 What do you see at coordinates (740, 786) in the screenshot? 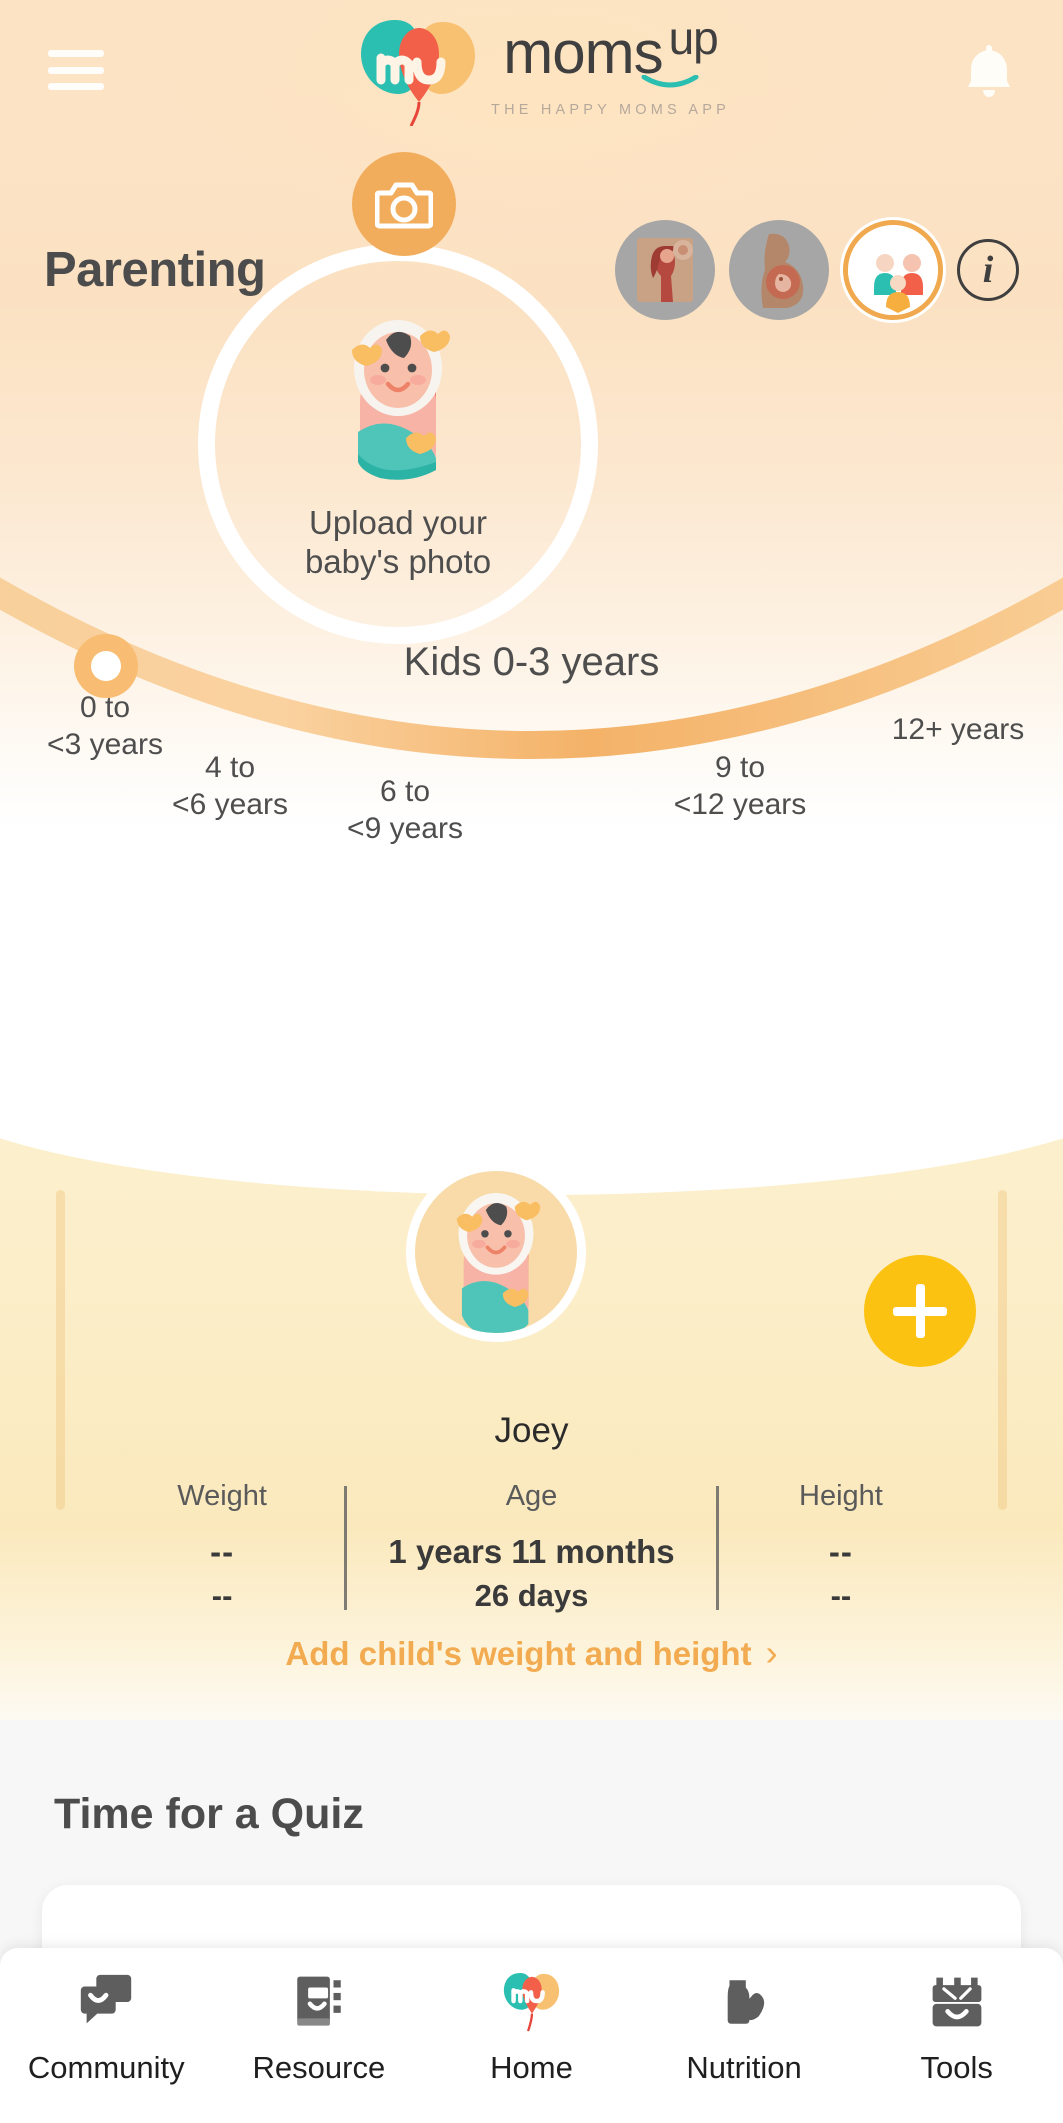
I see `age-tick-9-12: 9 to <12 years` at bounding box center [740, 786].